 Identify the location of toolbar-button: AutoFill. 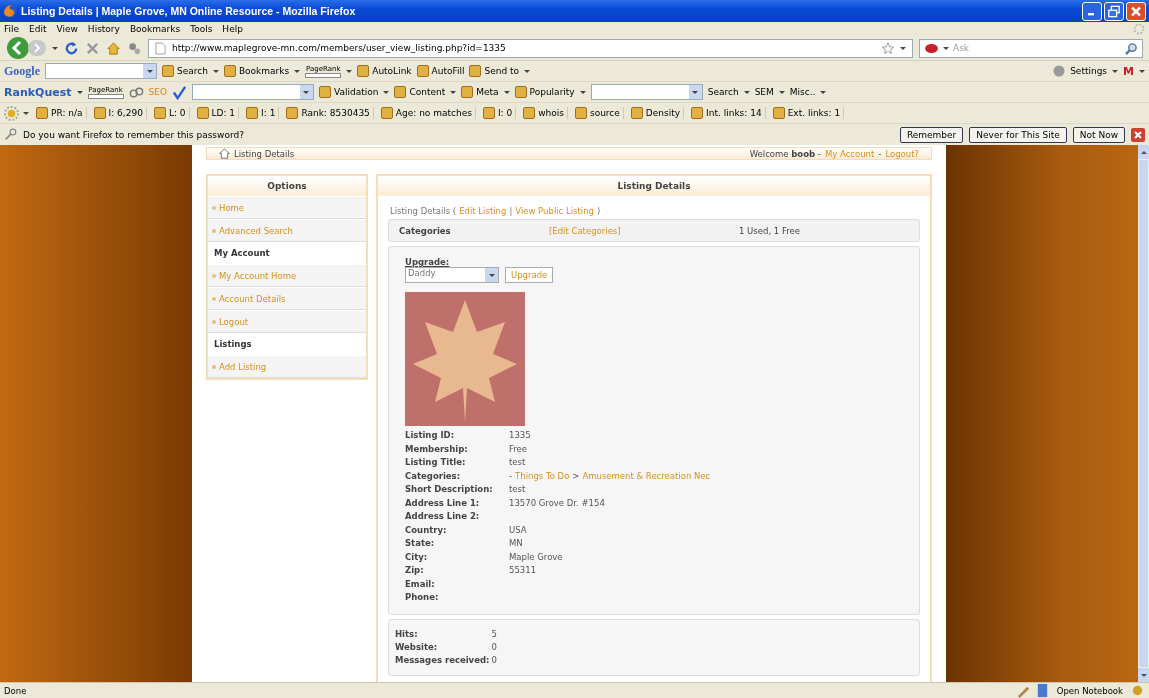
(440, 71).